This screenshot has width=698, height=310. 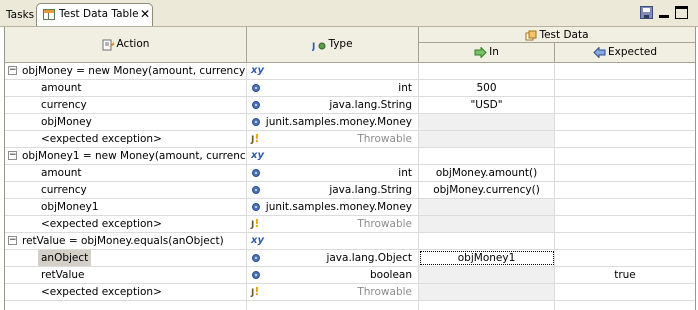 I want to click on in-header-label: In, so click(x=494, y=52).